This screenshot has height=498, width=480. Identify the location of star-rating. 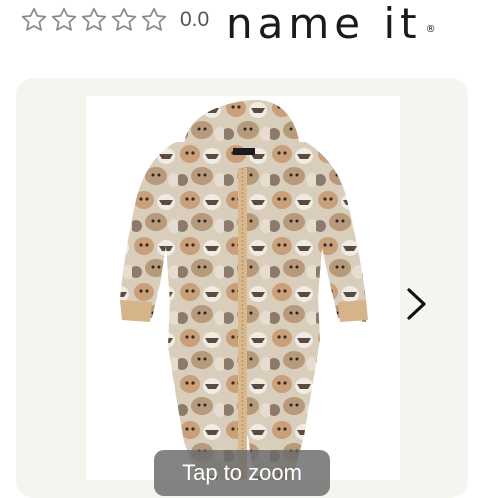
(94, 20).